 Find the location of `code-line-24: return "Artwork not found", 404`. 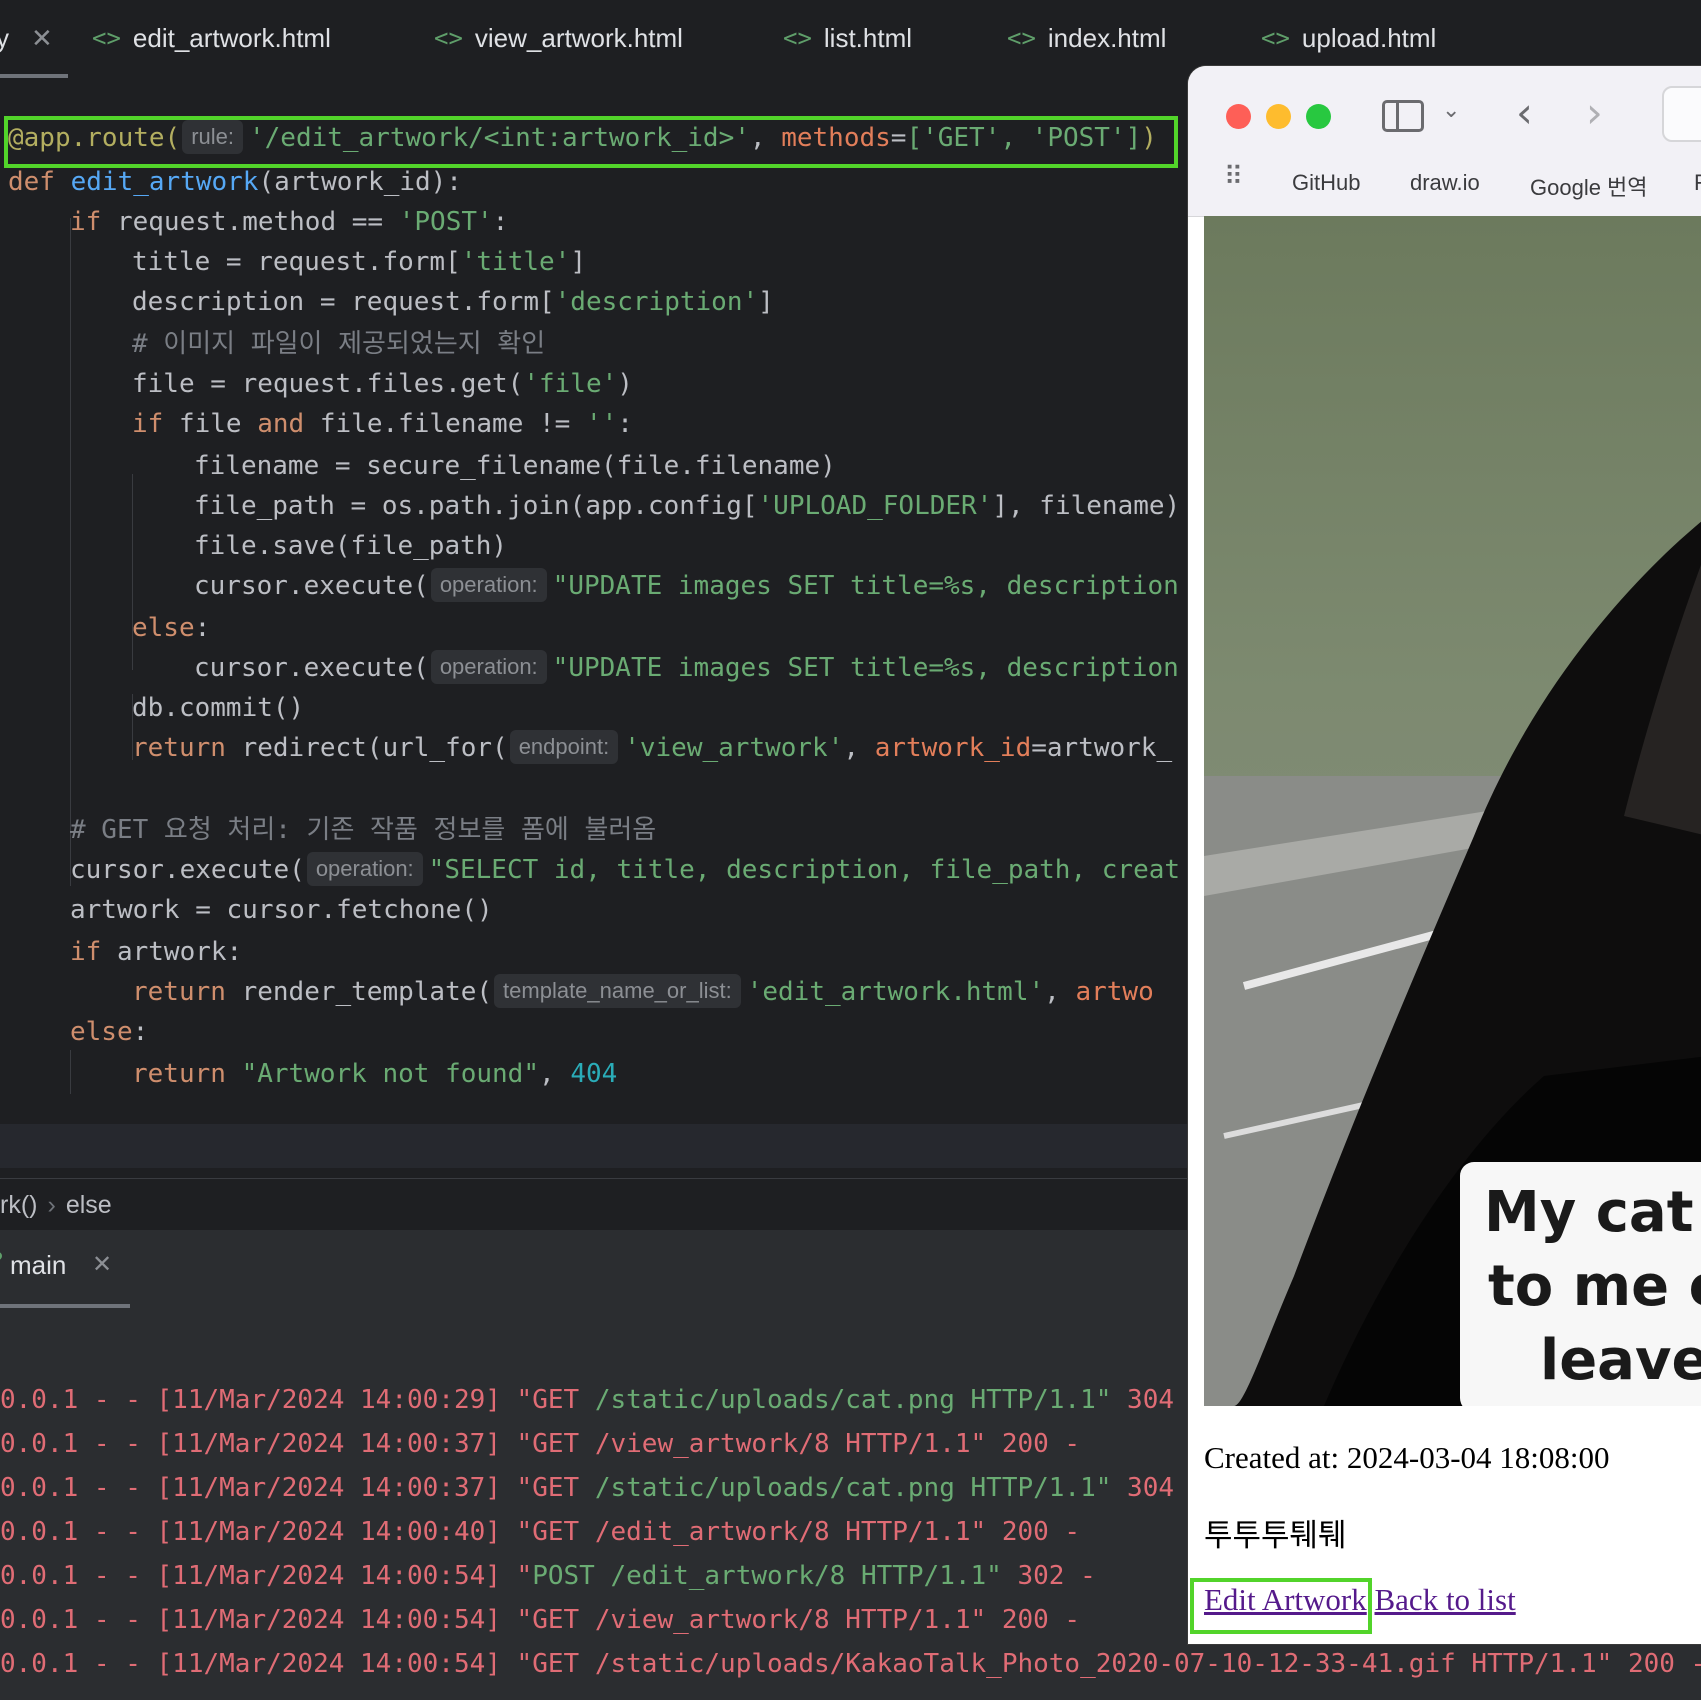

code-line-24: return "Artwork not found", 404 is located at coordinates (375, 1074).